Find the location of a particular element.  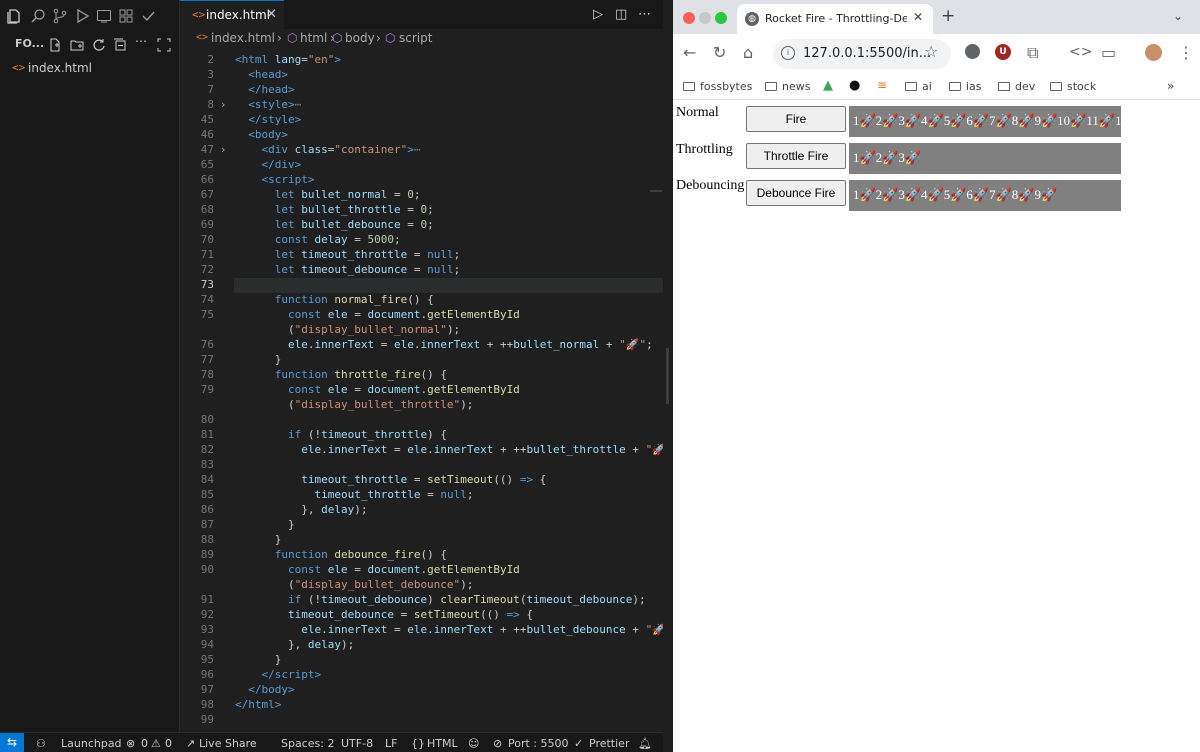

run-debug-icon is located at coordinates (83, 16).